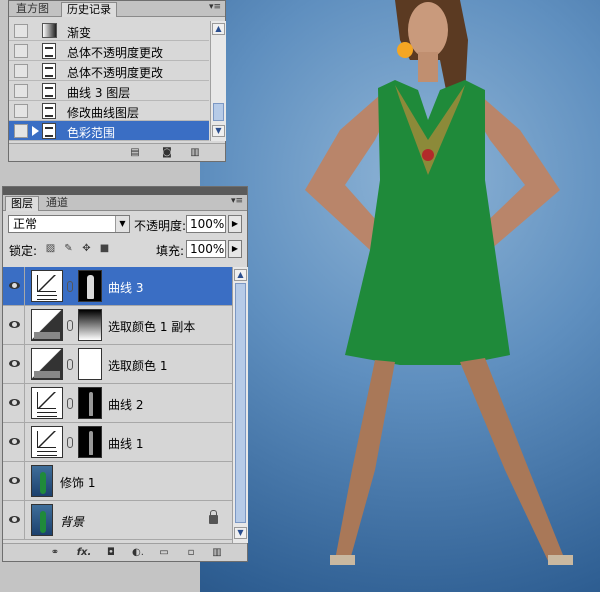 Image resolution: width=600 pixels, height=592 pixels. Describe the element at coordinates (206, 249) in the screenshot. I see `fill-input: 100%` at that location.